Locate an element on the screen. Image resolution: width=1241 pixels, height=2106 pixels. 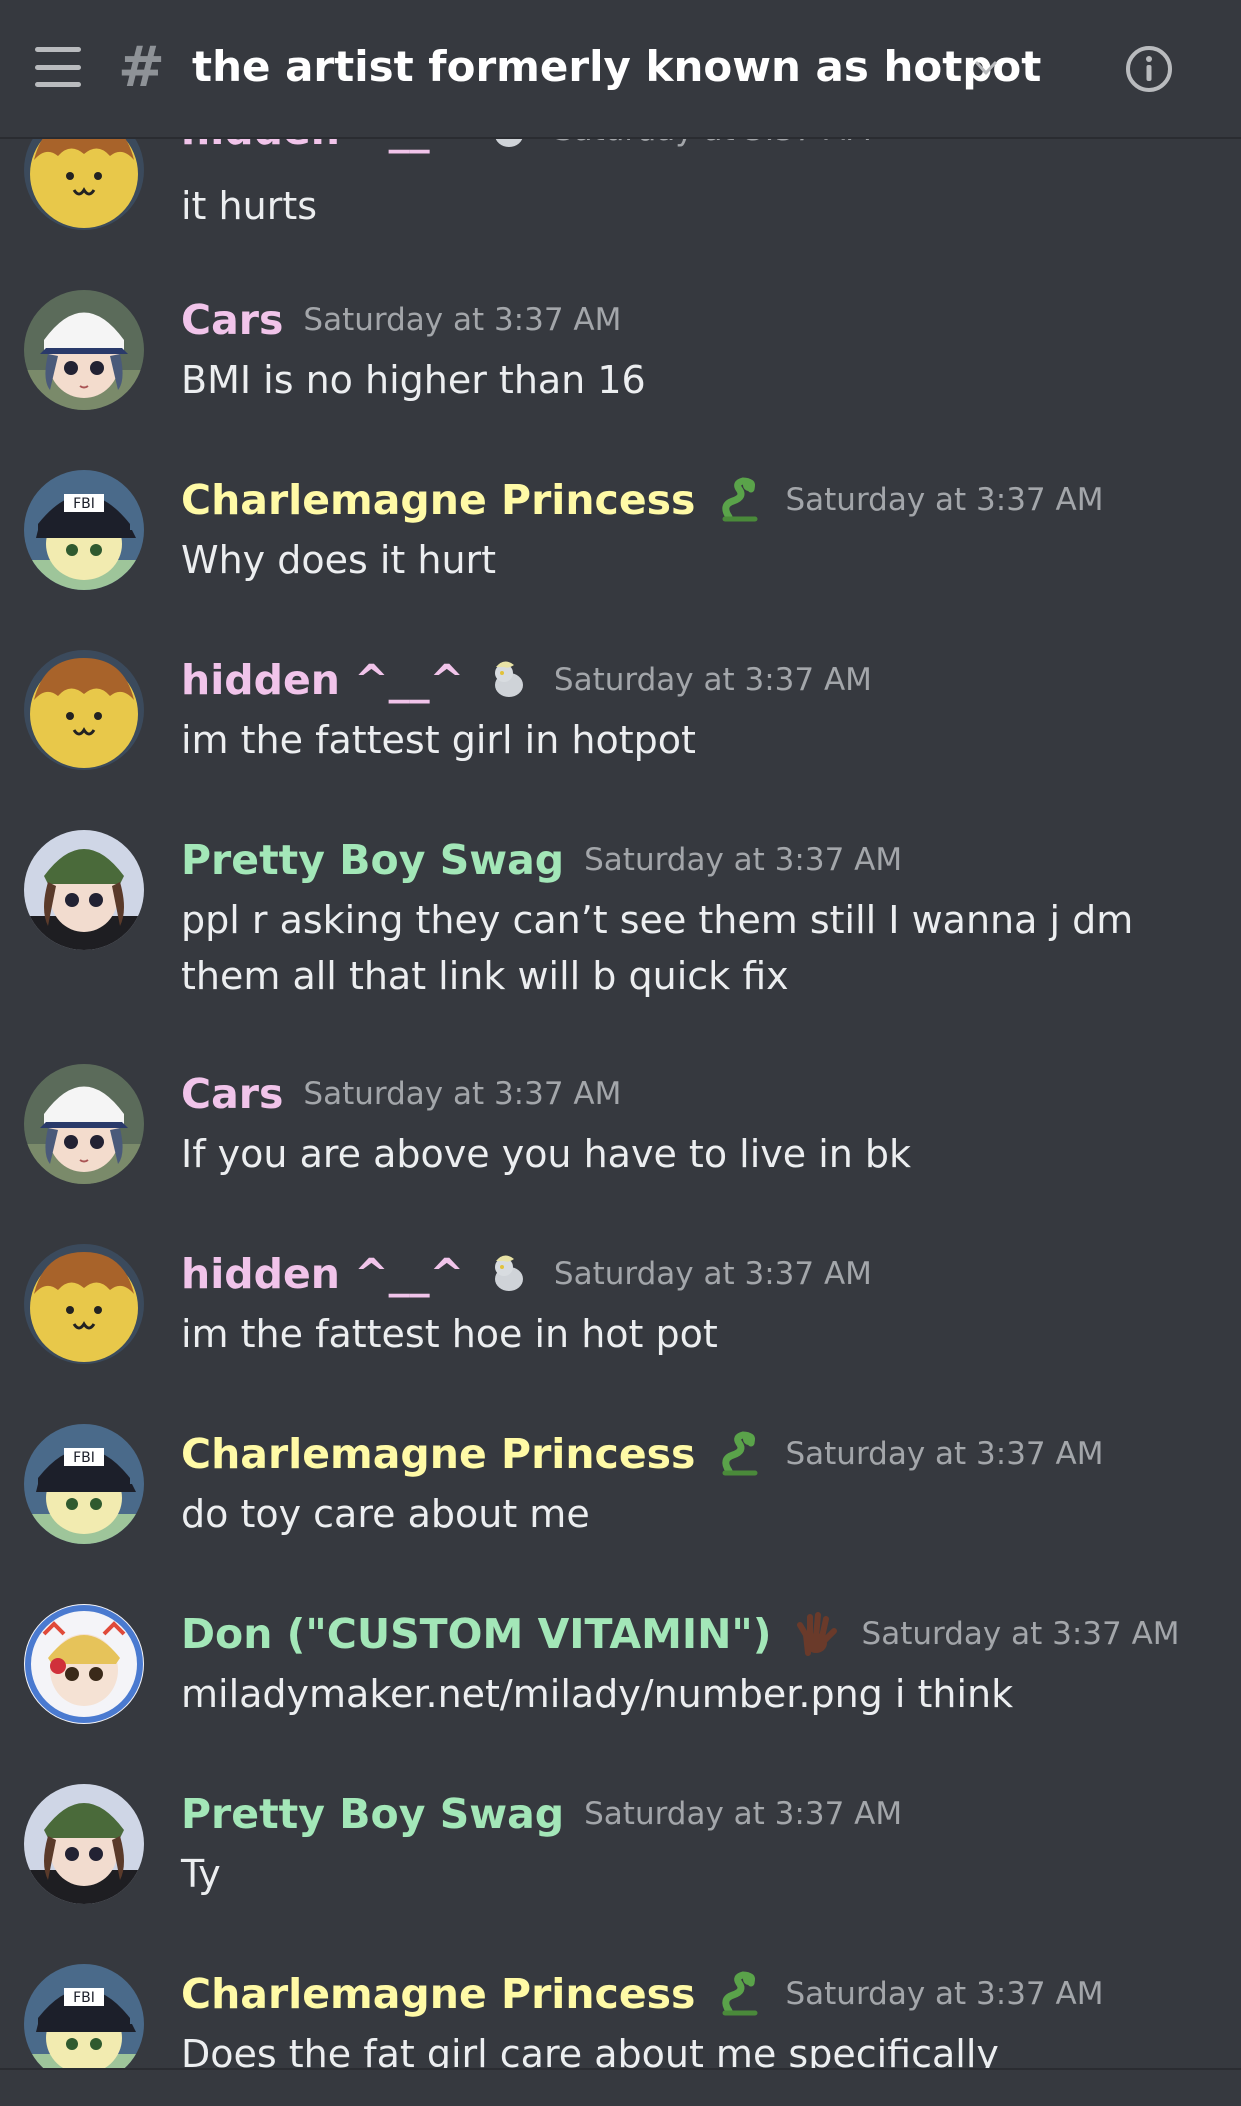
message-text: it hurts is located at coordinates (249, 206).